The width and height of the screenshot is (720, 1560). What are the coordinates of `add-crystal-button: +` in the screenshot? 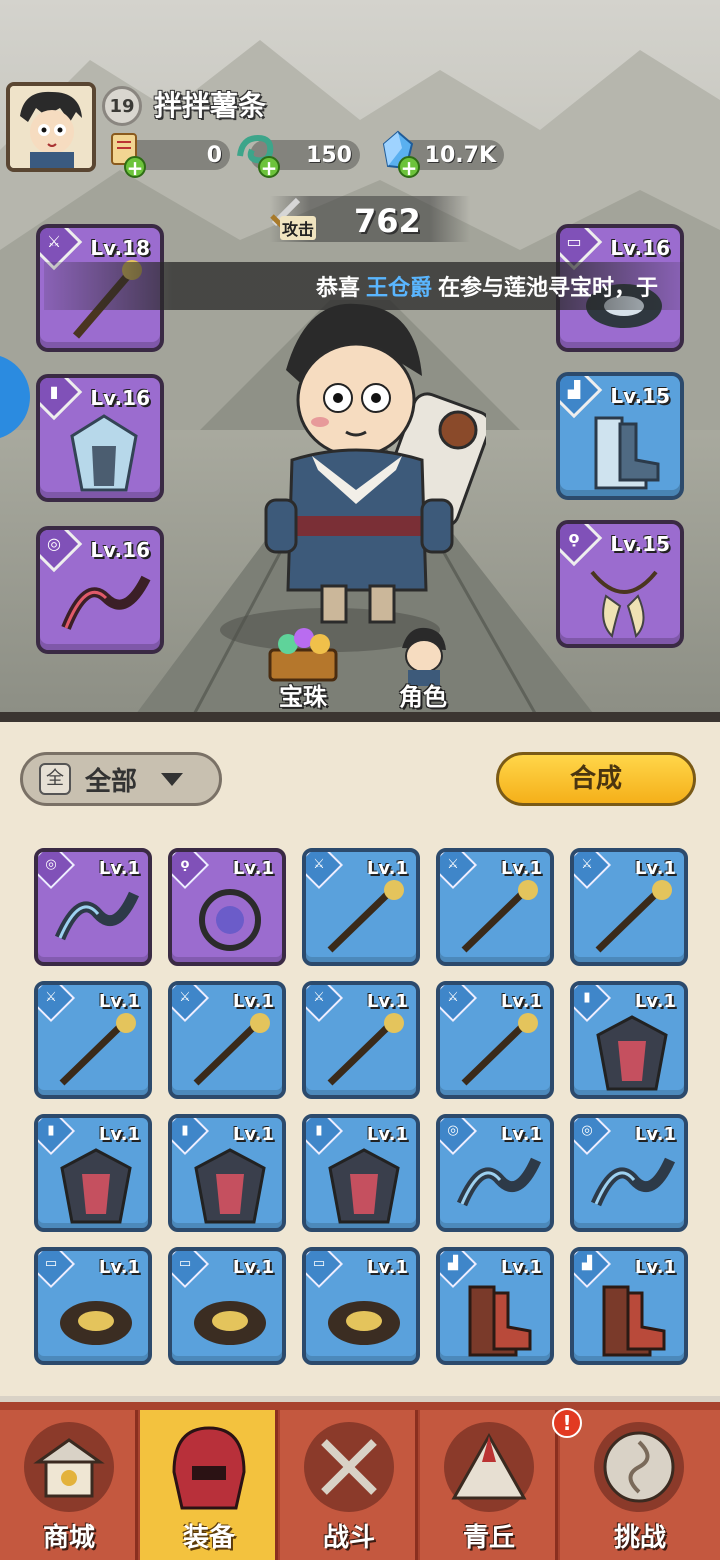 It's located at (409, 167).